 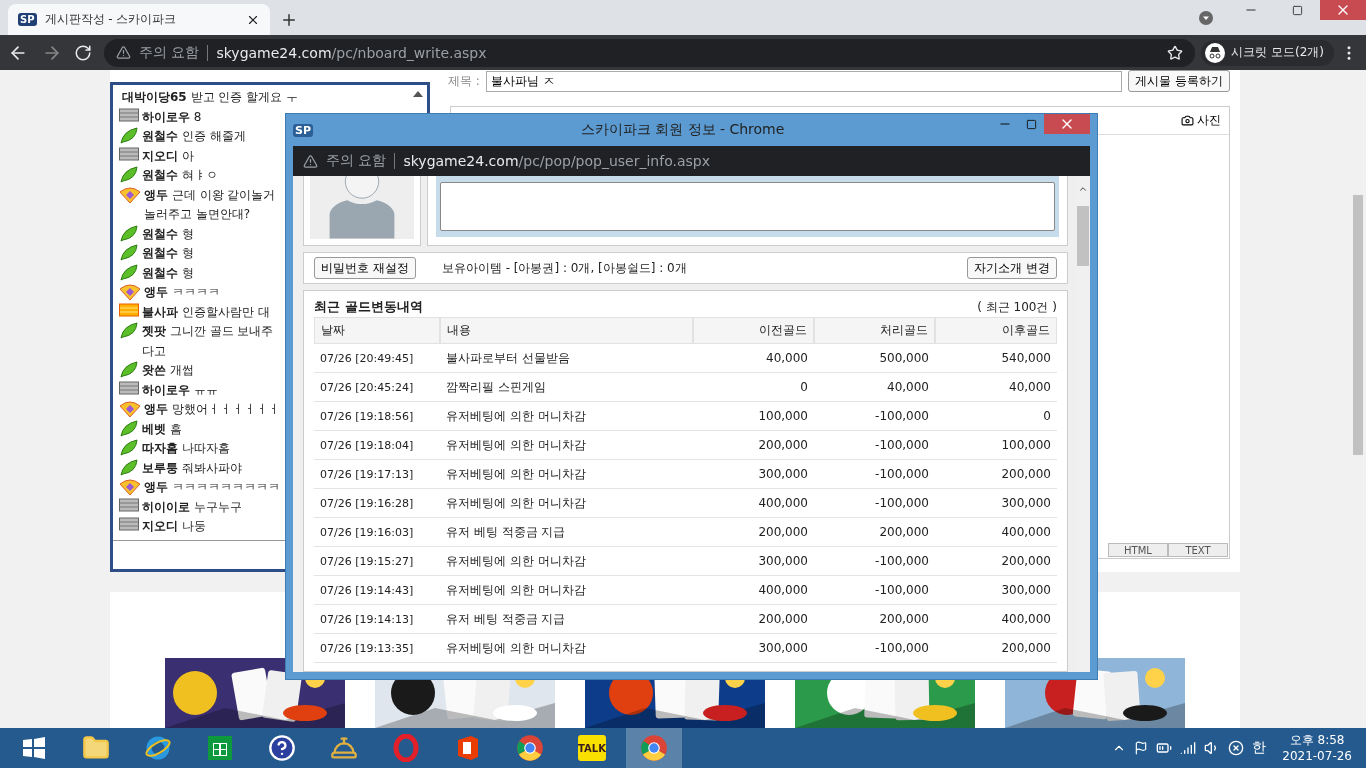 What do you see at coordinates (212, 487) in the screenshot?
I see `chat-message: 앵두 ㅋㅋㅋㅋㅋㅋㅋㅋㅋ` at bounding box center [212, 487].